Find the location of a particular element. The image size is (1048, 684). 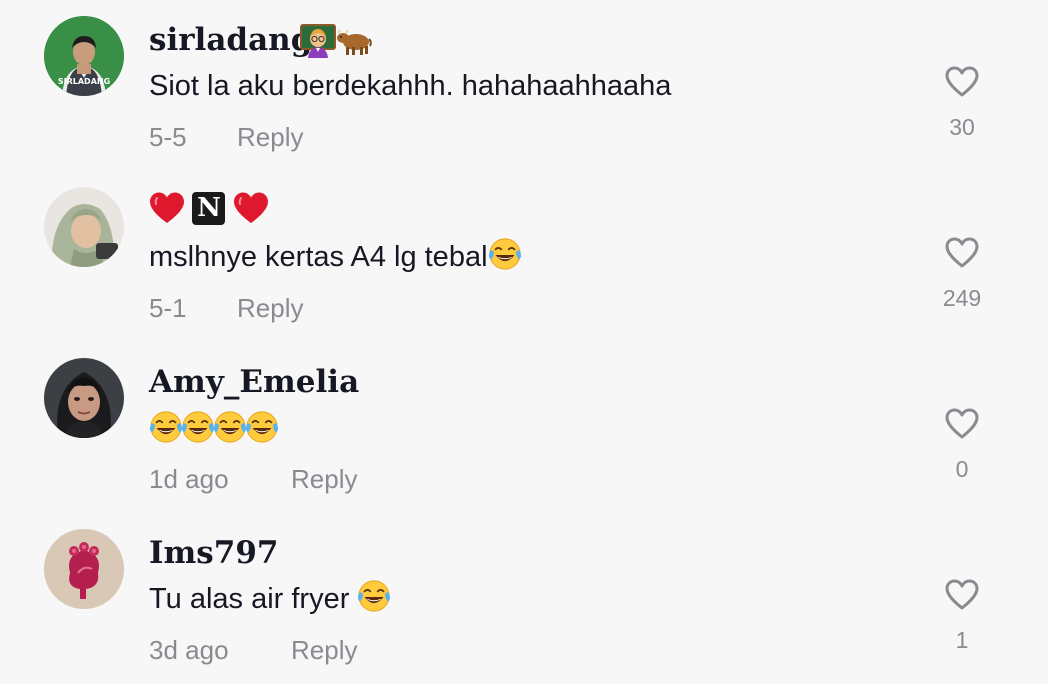

comment-date: 5-5 is located at coordinates (168, 137).